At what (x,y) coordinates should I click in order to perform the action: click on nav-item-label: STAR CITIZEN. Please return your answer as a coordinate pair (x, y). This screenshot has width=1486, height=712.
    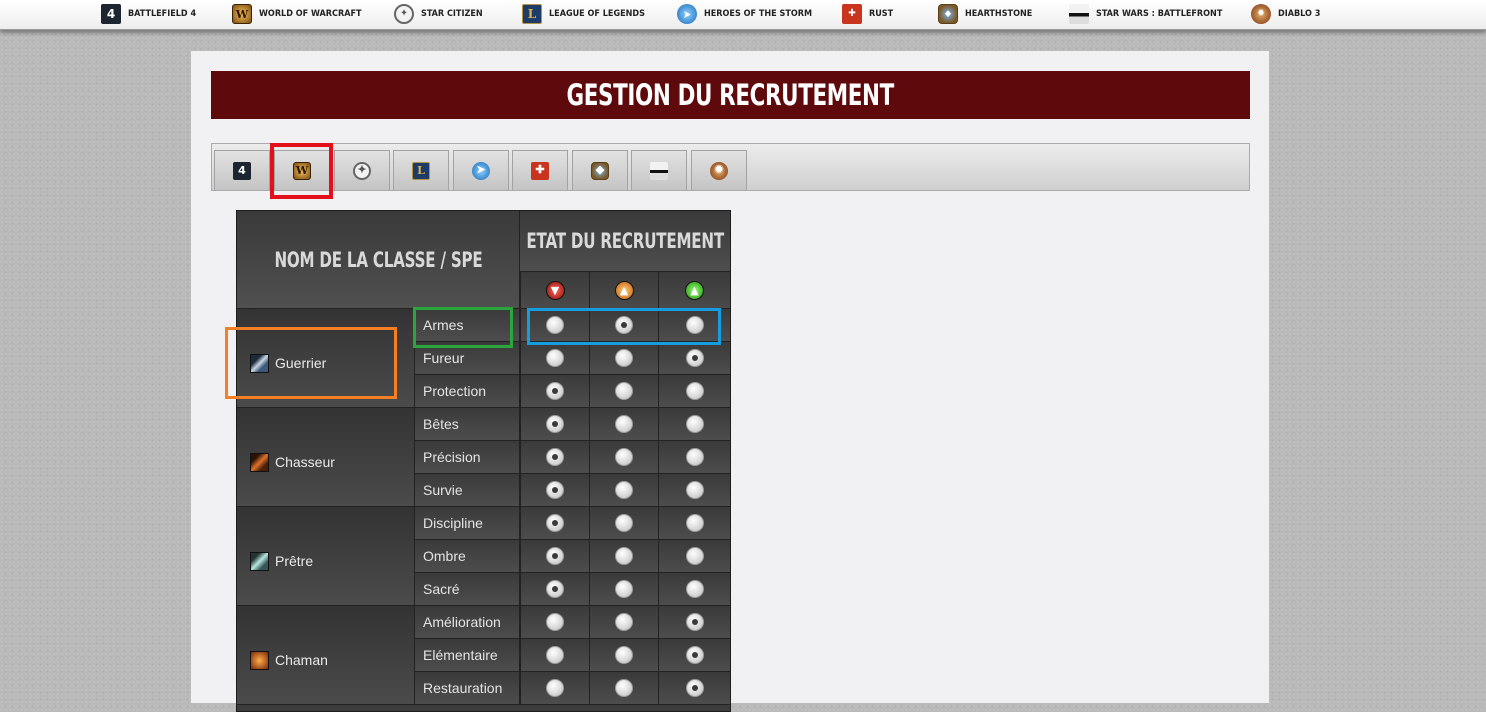
    Looking at the image, I should click on (452, 14).